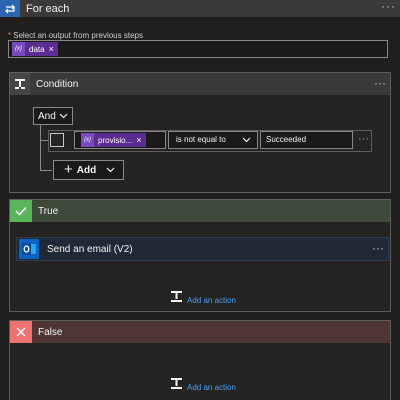 This screenshot has height=400, width=400. I want to click on operator-value: is not equal to, so click(201, 139).